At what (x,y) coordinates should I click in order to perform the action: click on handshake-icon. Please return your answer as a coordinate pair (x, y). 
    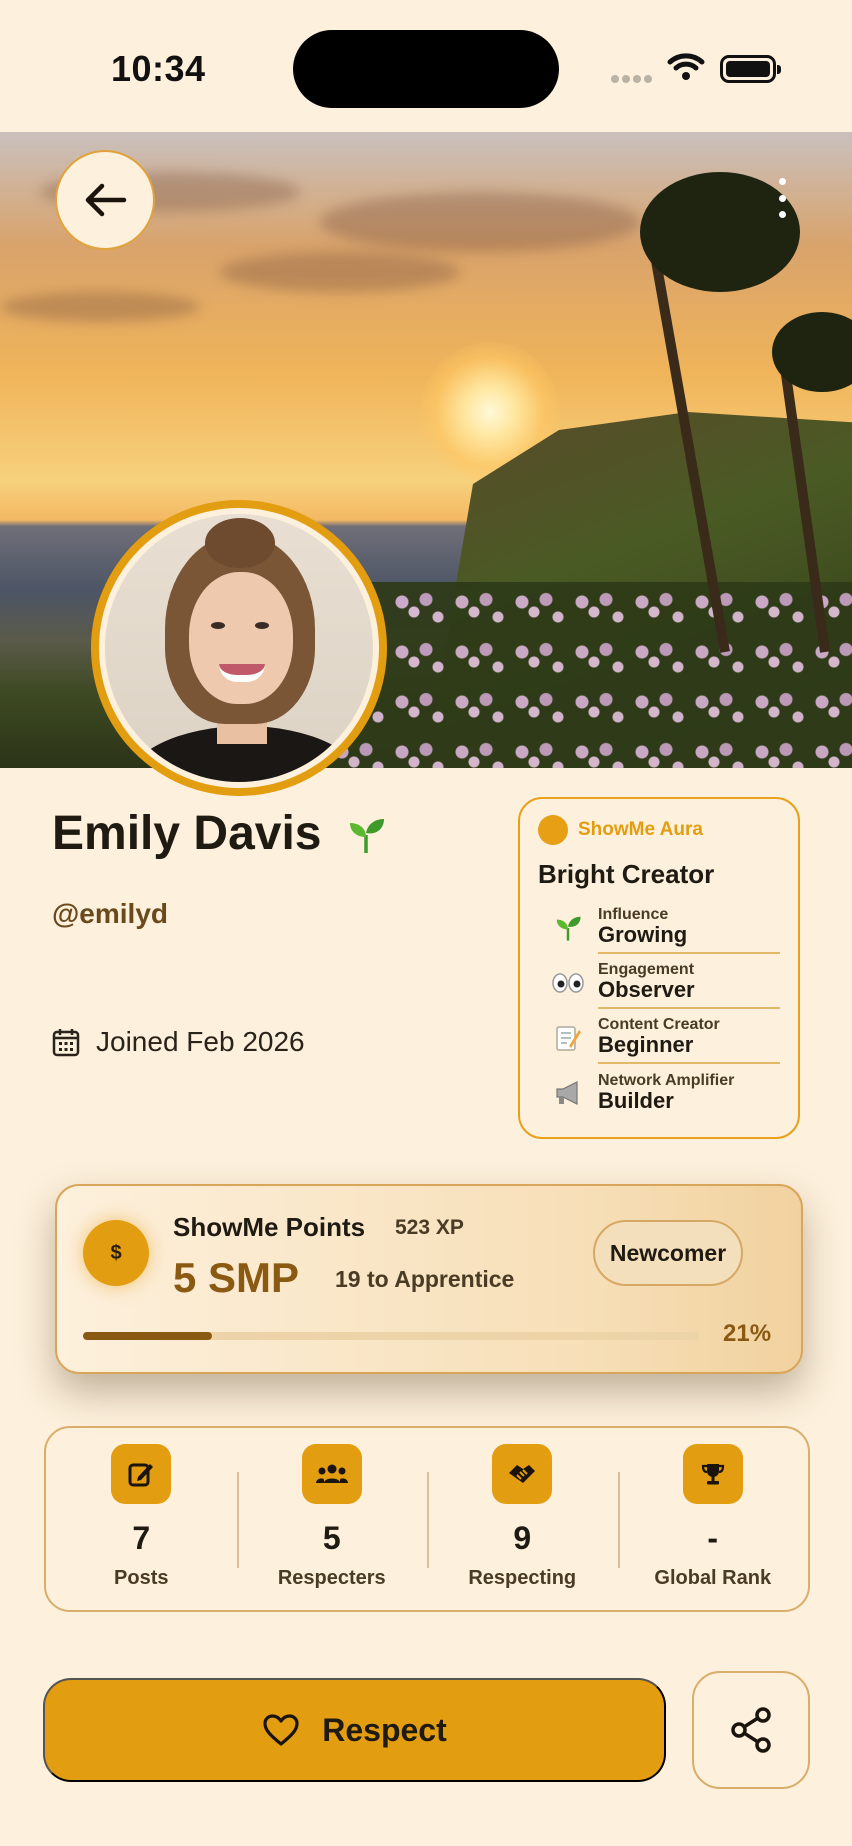
    Looking at the image, I should click on (522, 1474).